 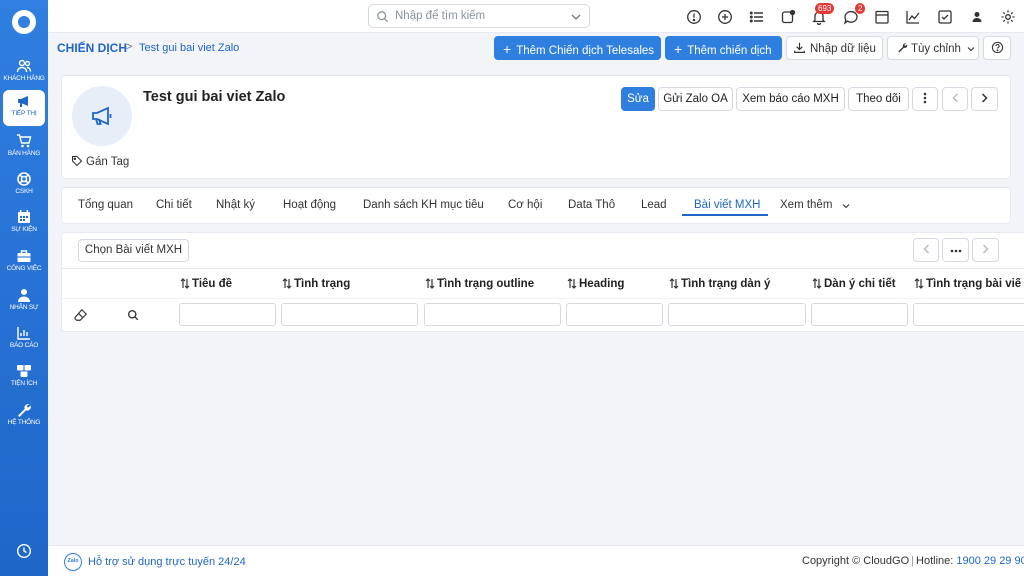 I want to click on column-header-post-status: Tình trạng bài viế, so click(x=968, y=284).